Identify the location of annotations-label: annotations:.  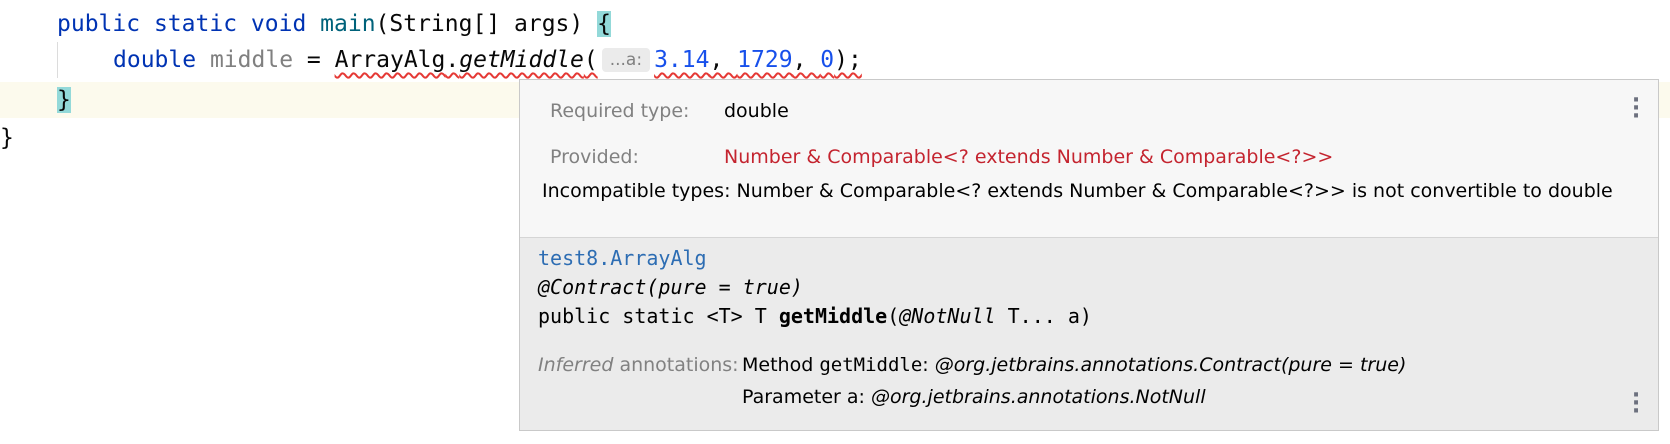
(676, 365).